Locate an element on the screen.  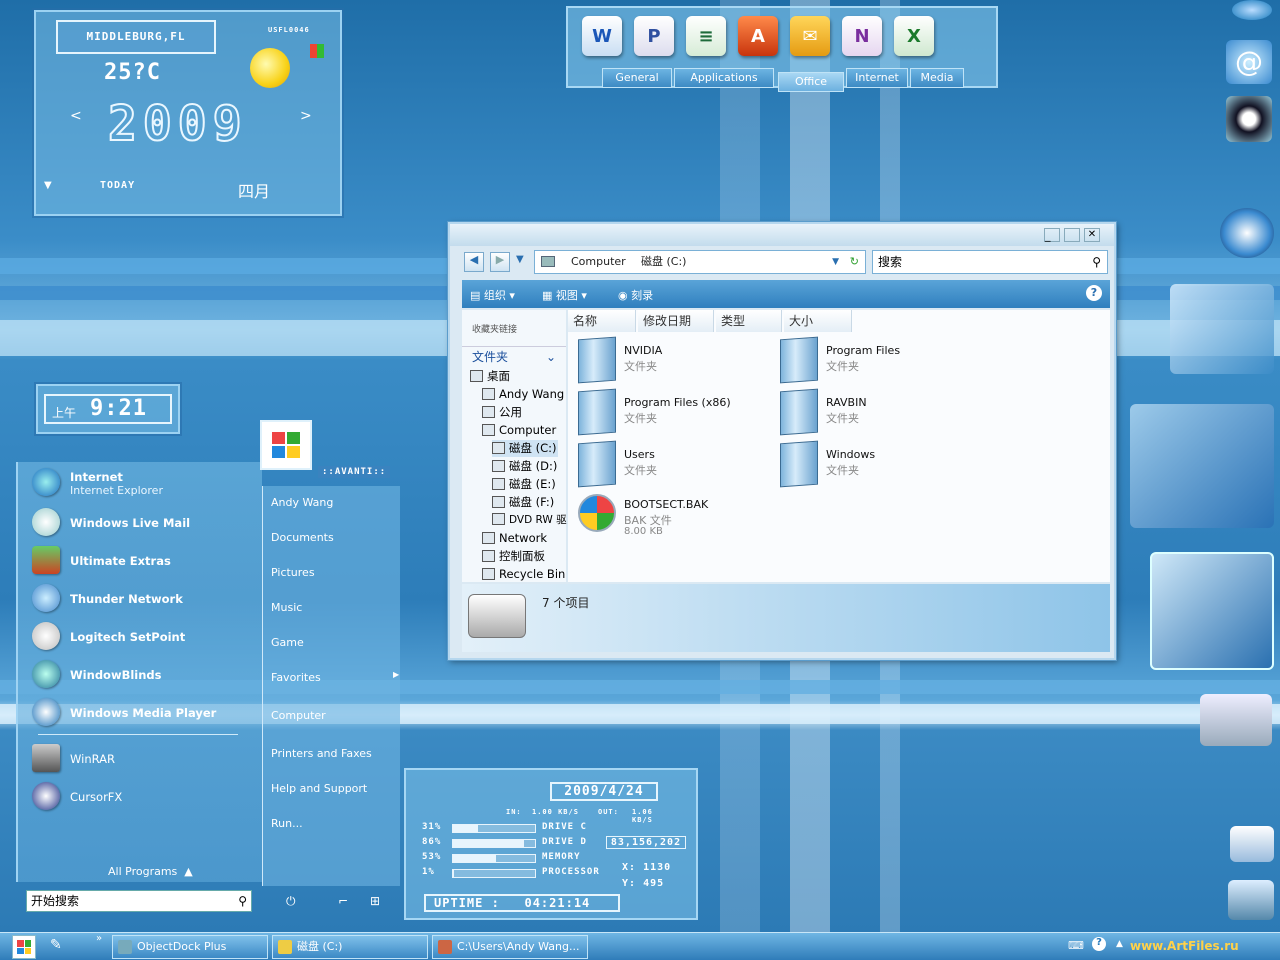
media-player-icon is located at coordinates (1249, 119).